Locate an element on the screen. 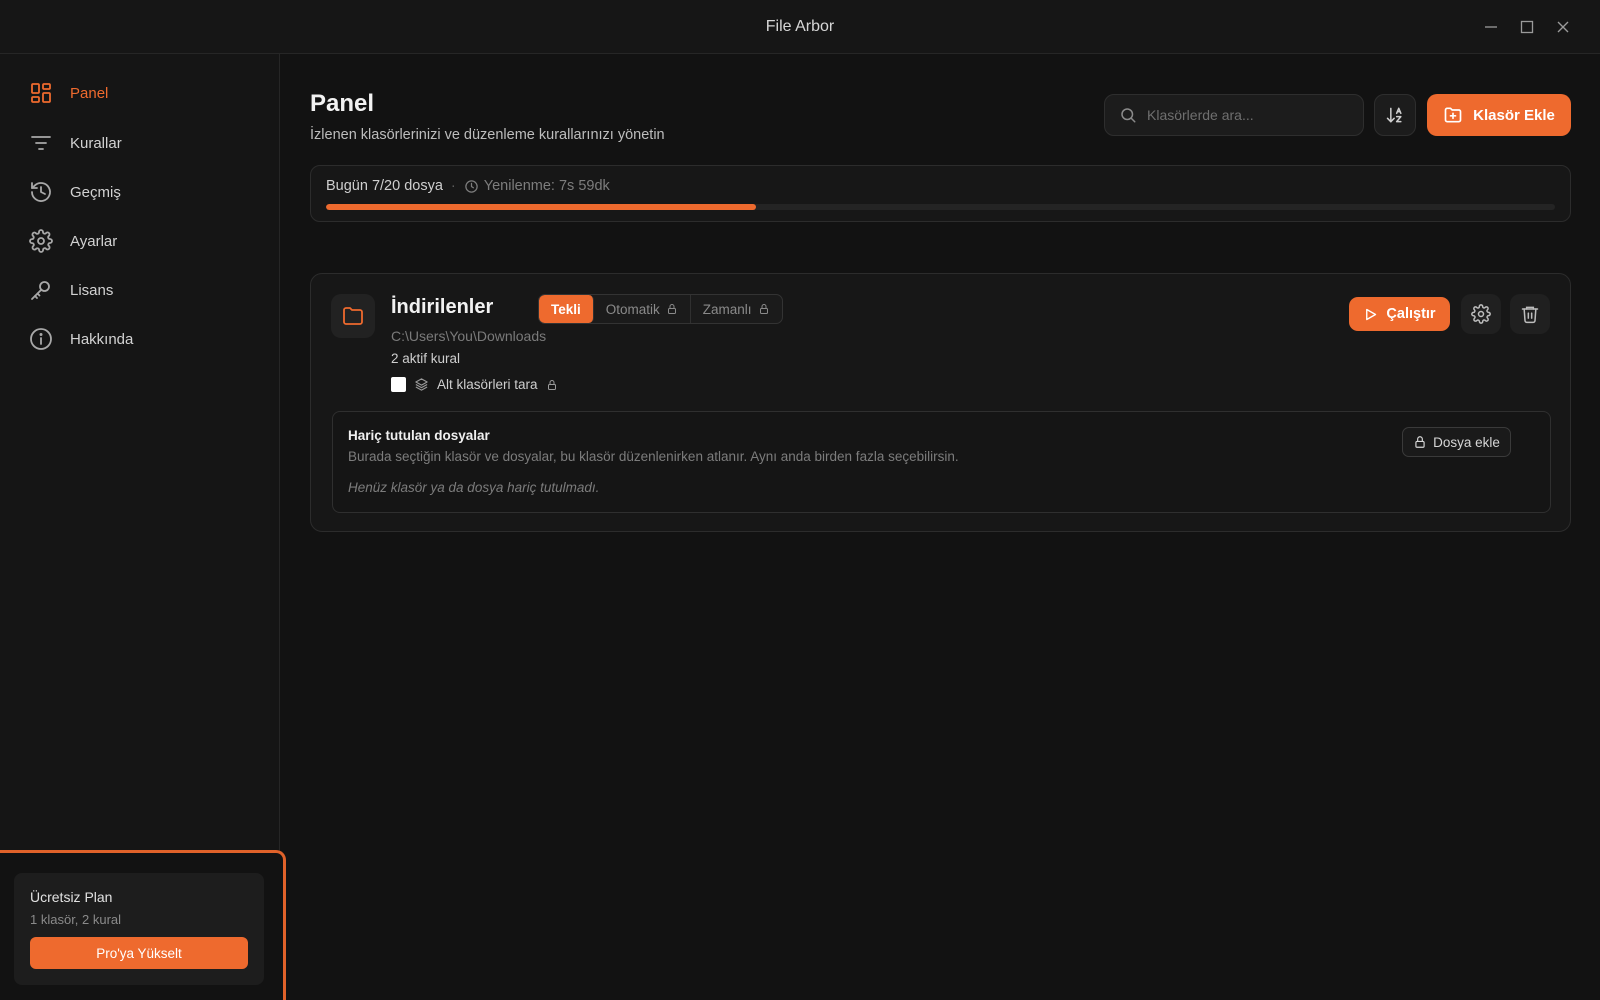 This screenshot has width=1600, height=1000. folder-settings-button is located at coordinates (1481, 314).